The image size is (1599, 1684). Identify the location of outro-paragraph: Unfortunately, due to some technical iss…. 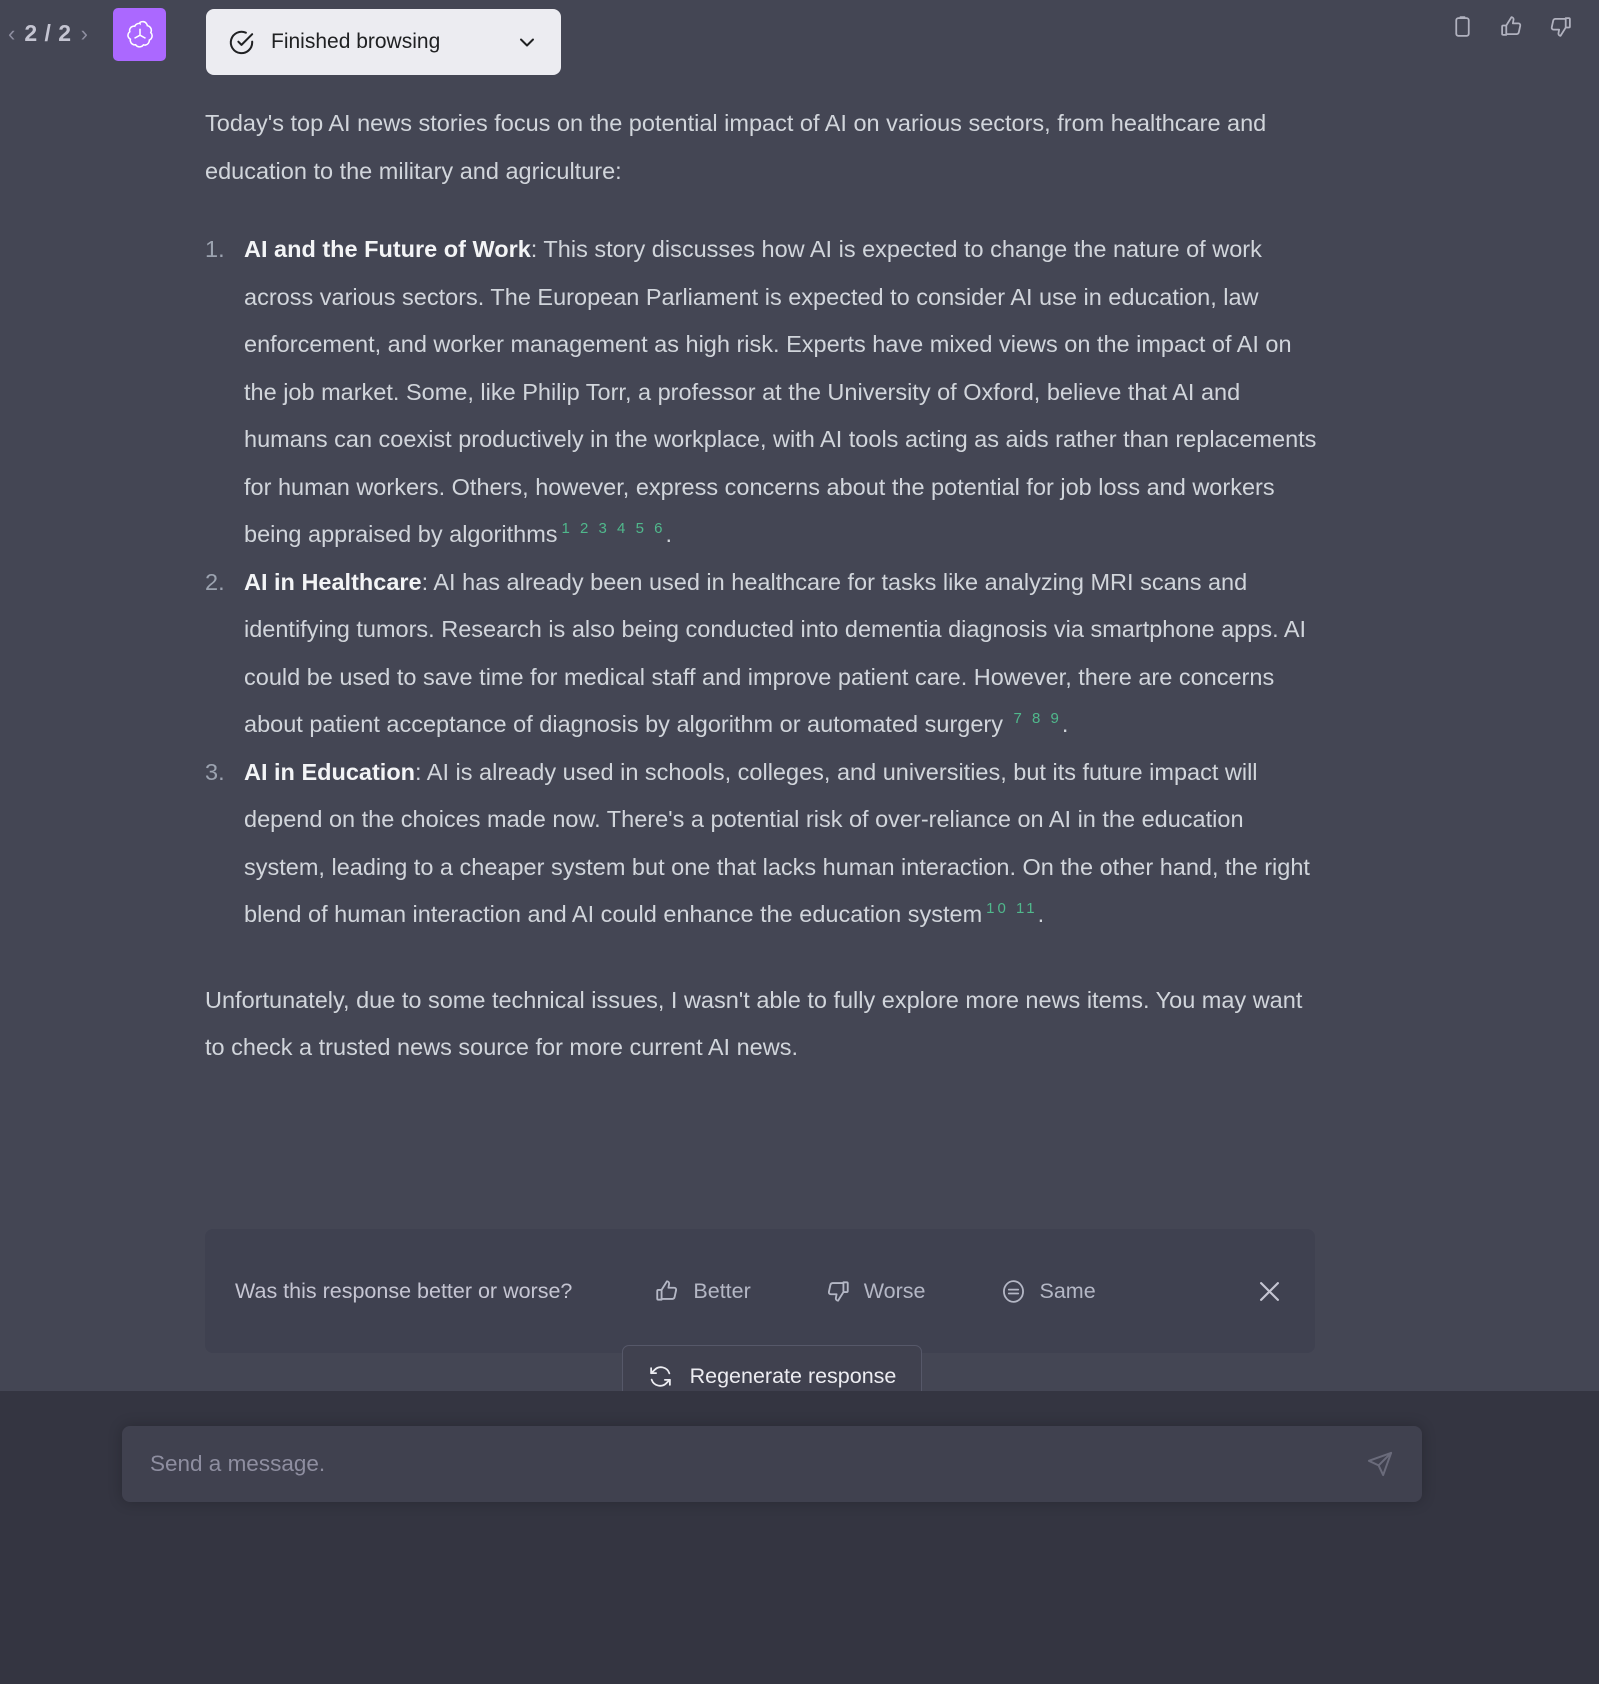
(754, 1023).